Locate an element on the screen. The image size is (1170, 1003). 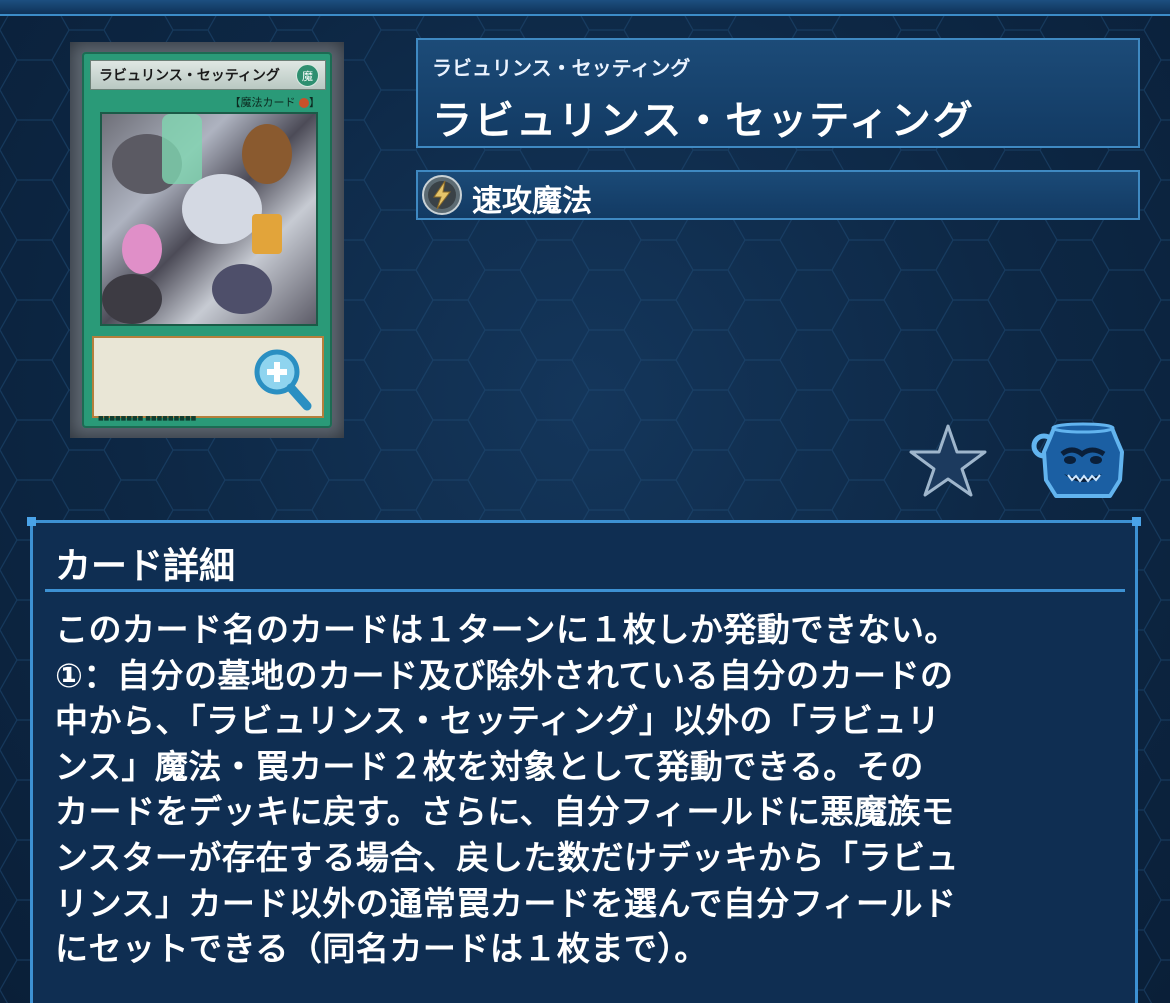
card-frame-name-bar: ラビュリンス・セッティング 魔 is located at coordinates (208, 75).